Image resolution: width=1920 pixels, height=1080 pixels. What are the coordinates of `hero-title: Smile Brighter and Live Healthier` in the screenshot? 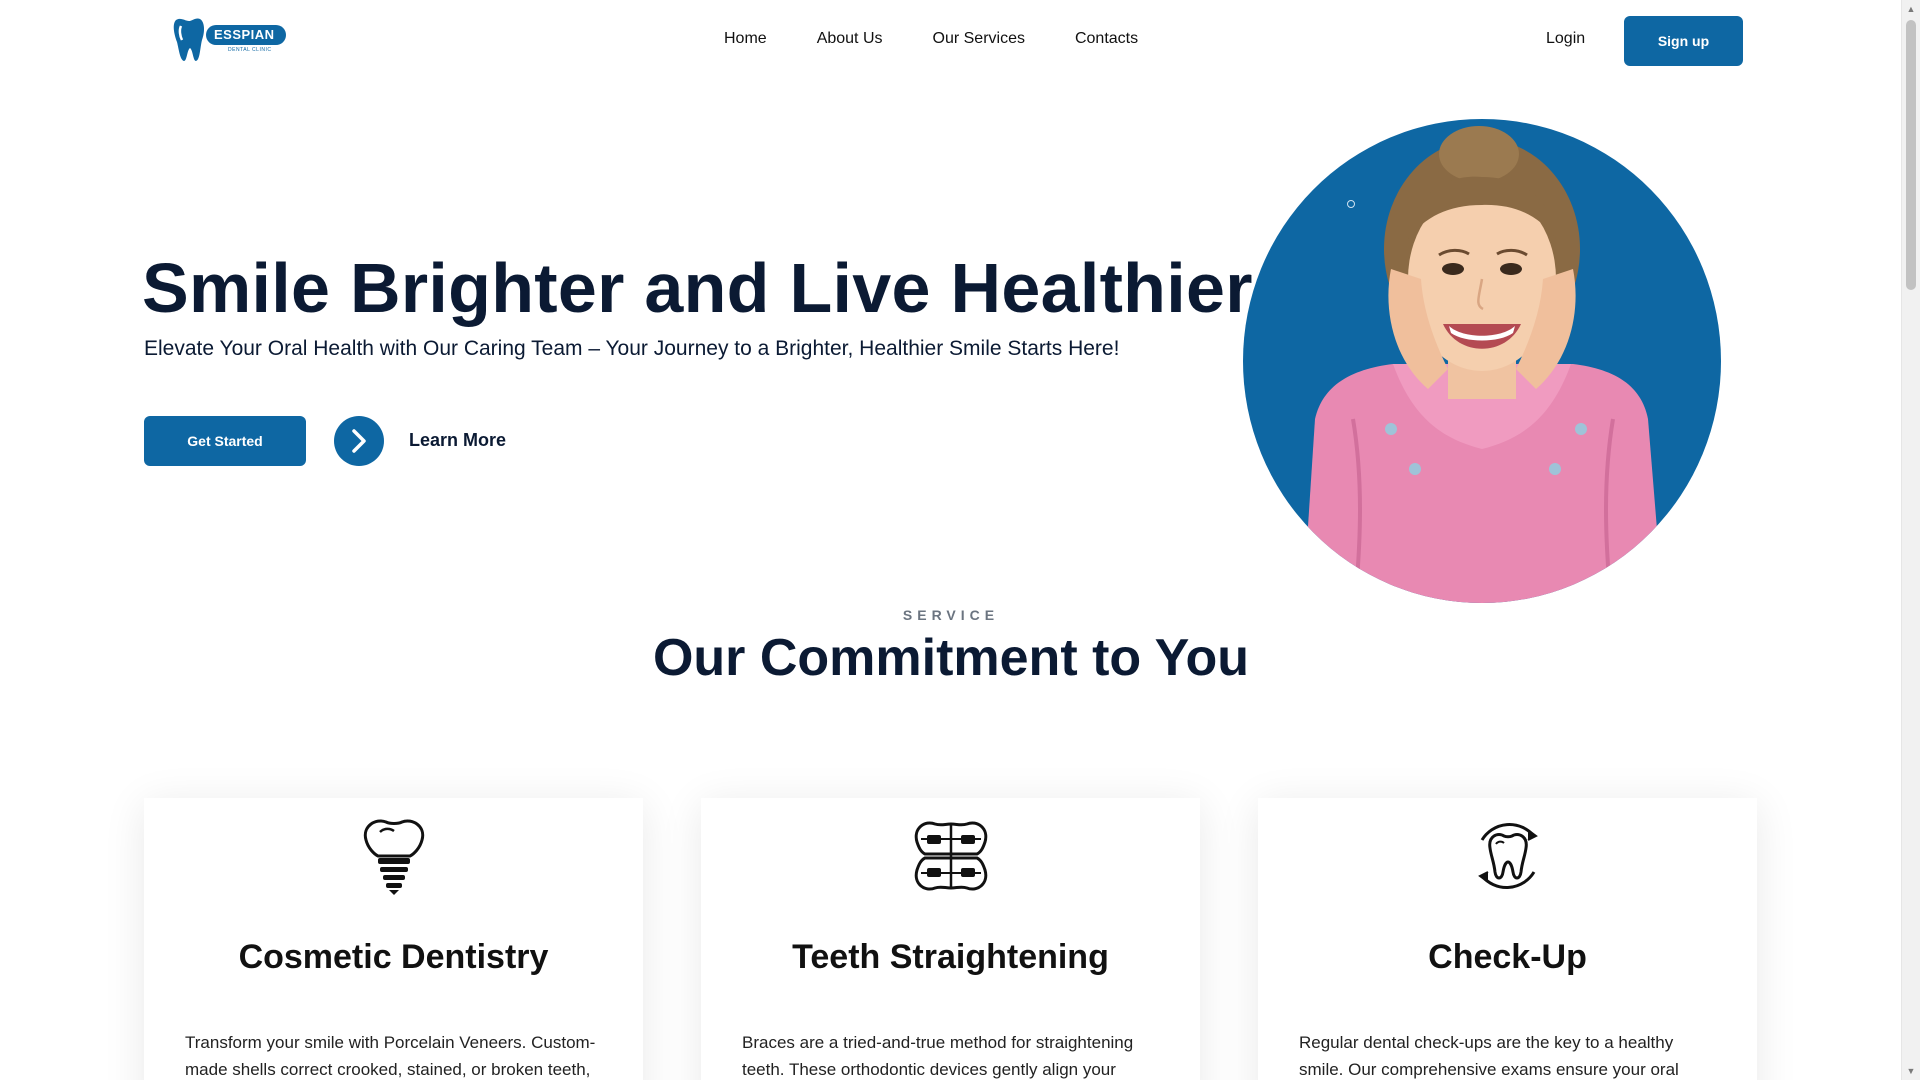 It's located at (697, 288).